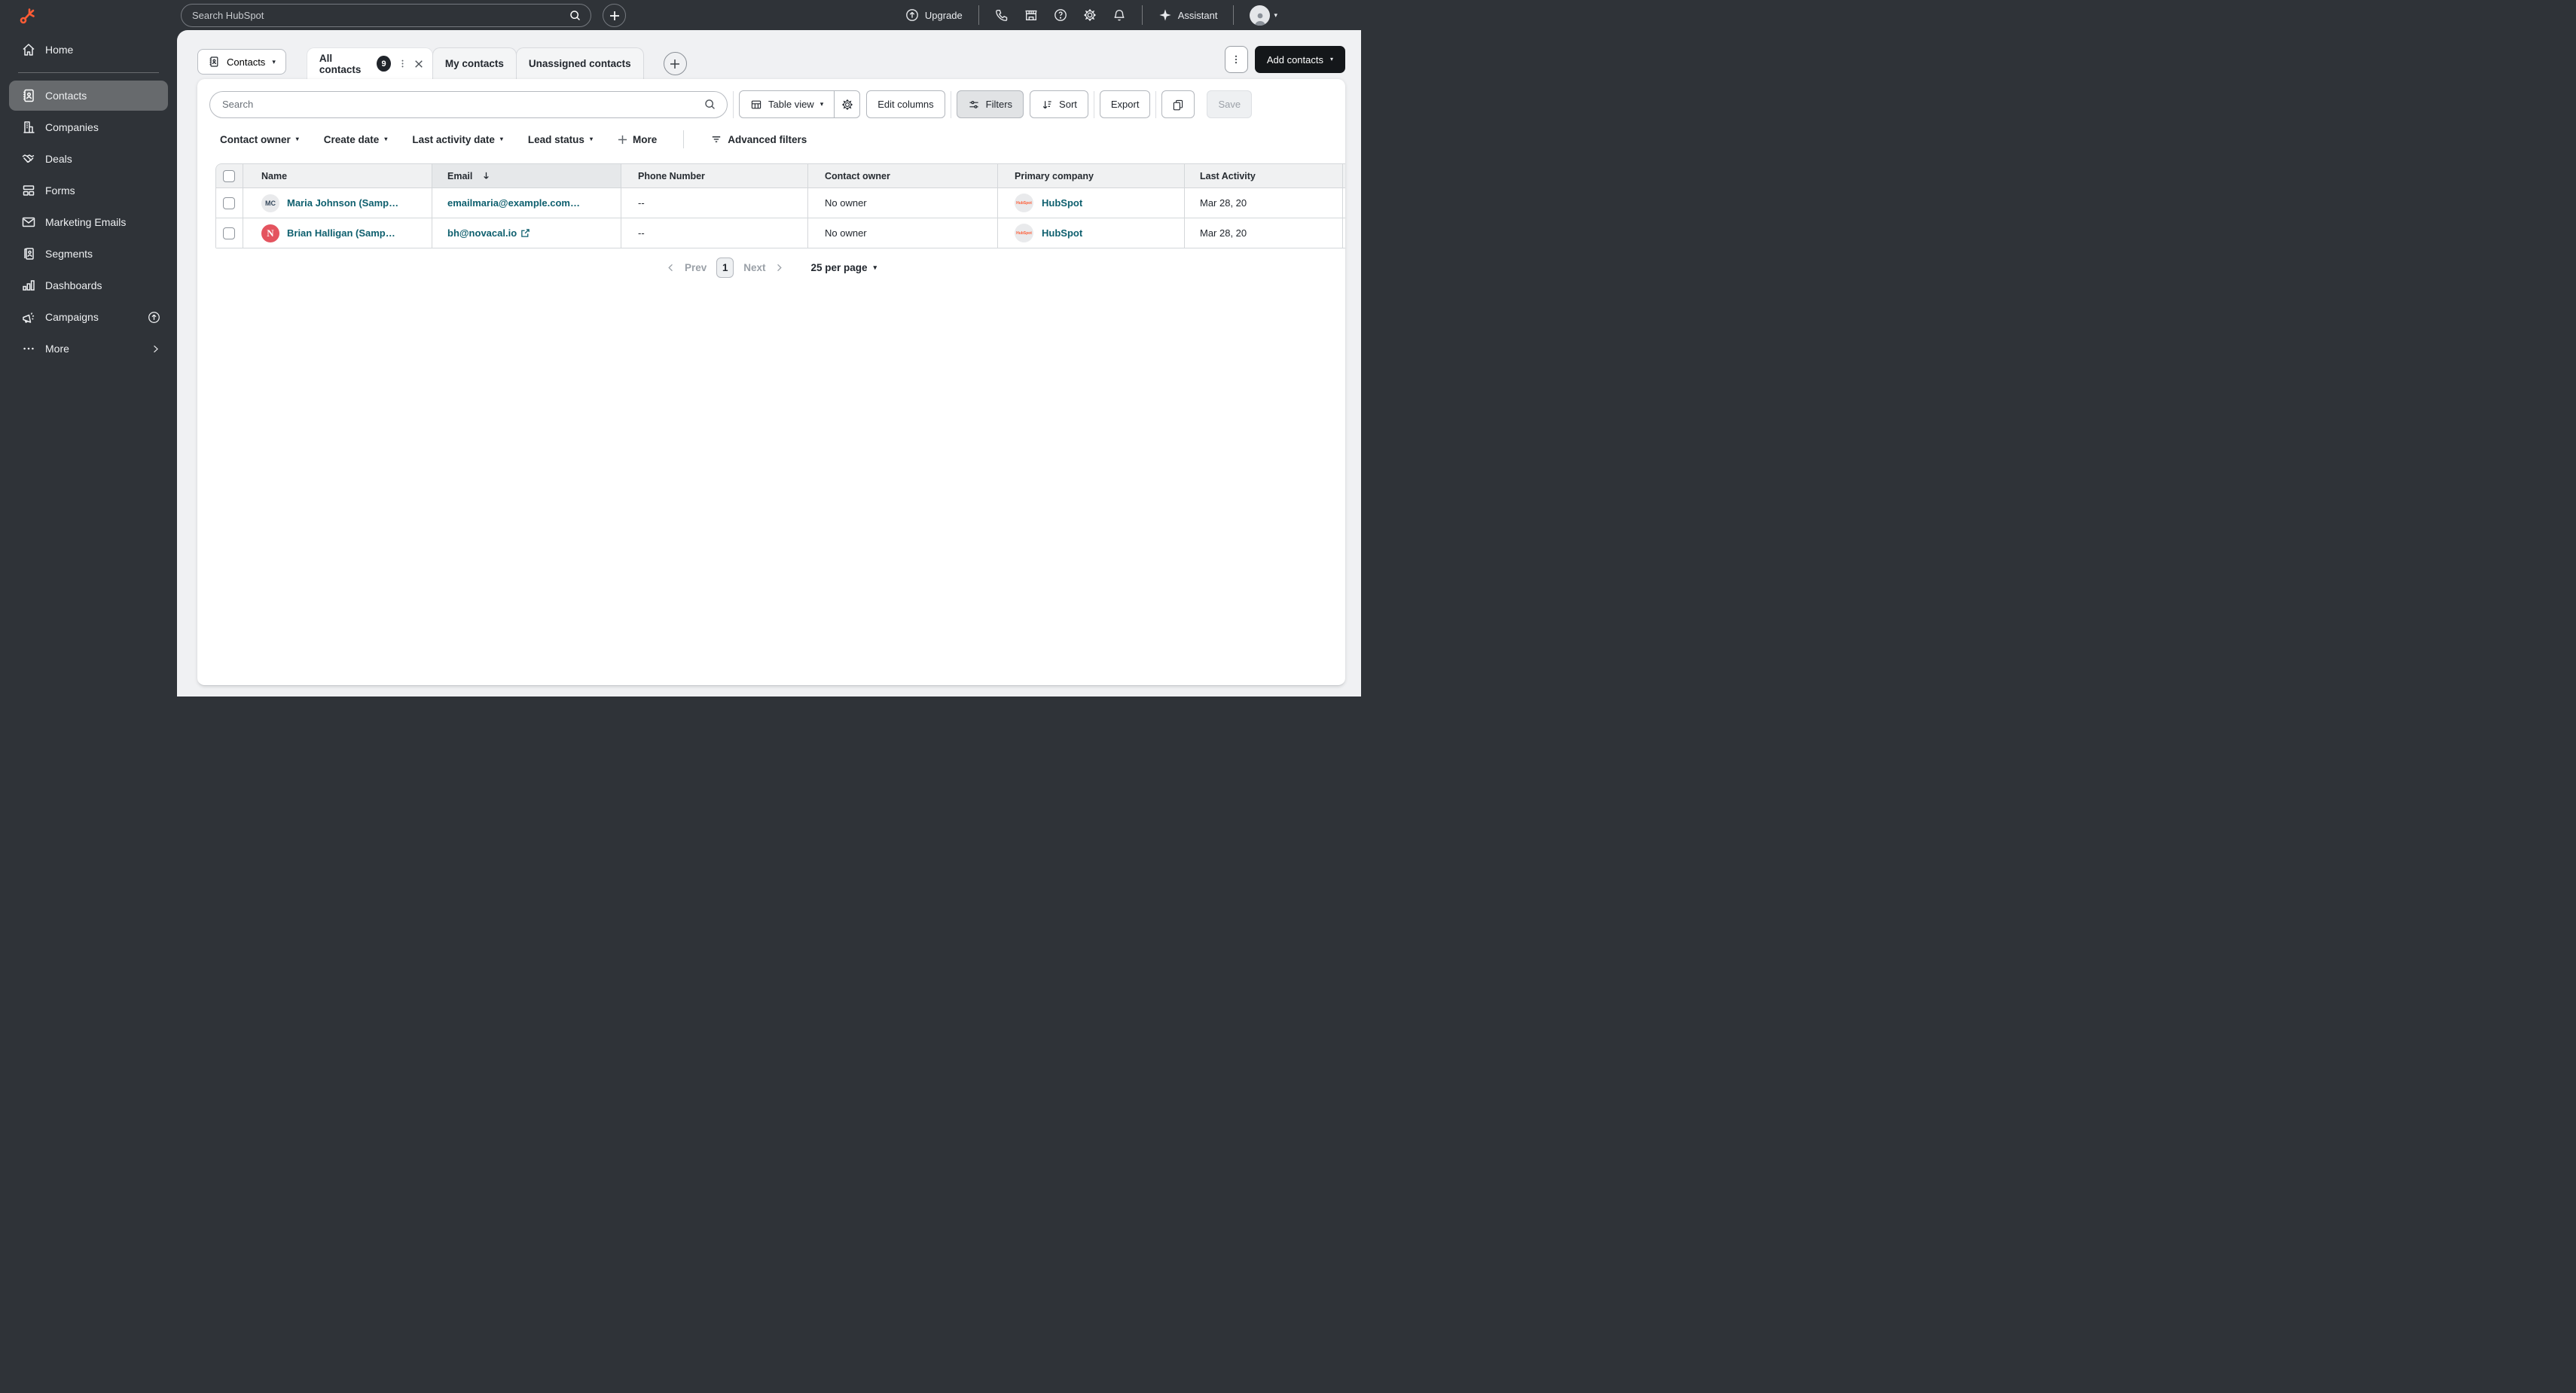 The width and height of the screenshot is (2576, 1393). I want to click on company-logo: HubSpot, so click(1024, 233).